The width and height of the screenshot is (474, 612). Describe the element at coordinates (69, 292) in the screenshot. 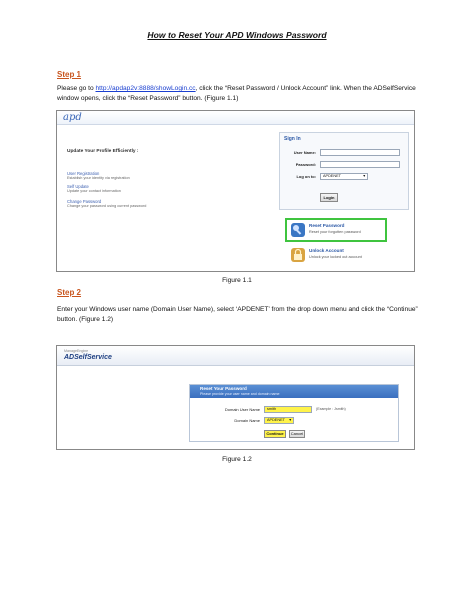

I see `step2-heading: Step 2` at that location.